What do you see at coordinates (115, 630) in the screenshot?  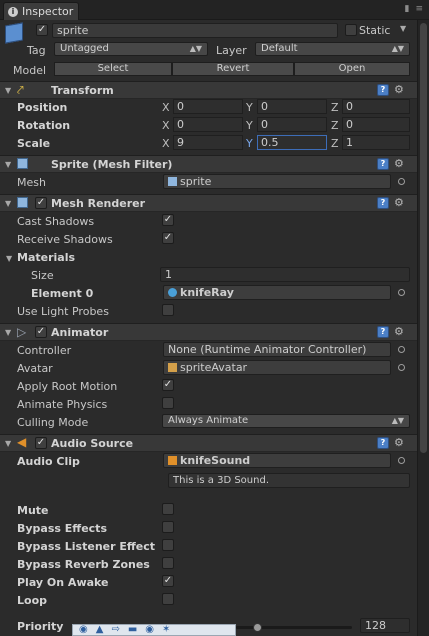 I see `taskbar-app-icon: ⇨` at bounding box center [115, 630].